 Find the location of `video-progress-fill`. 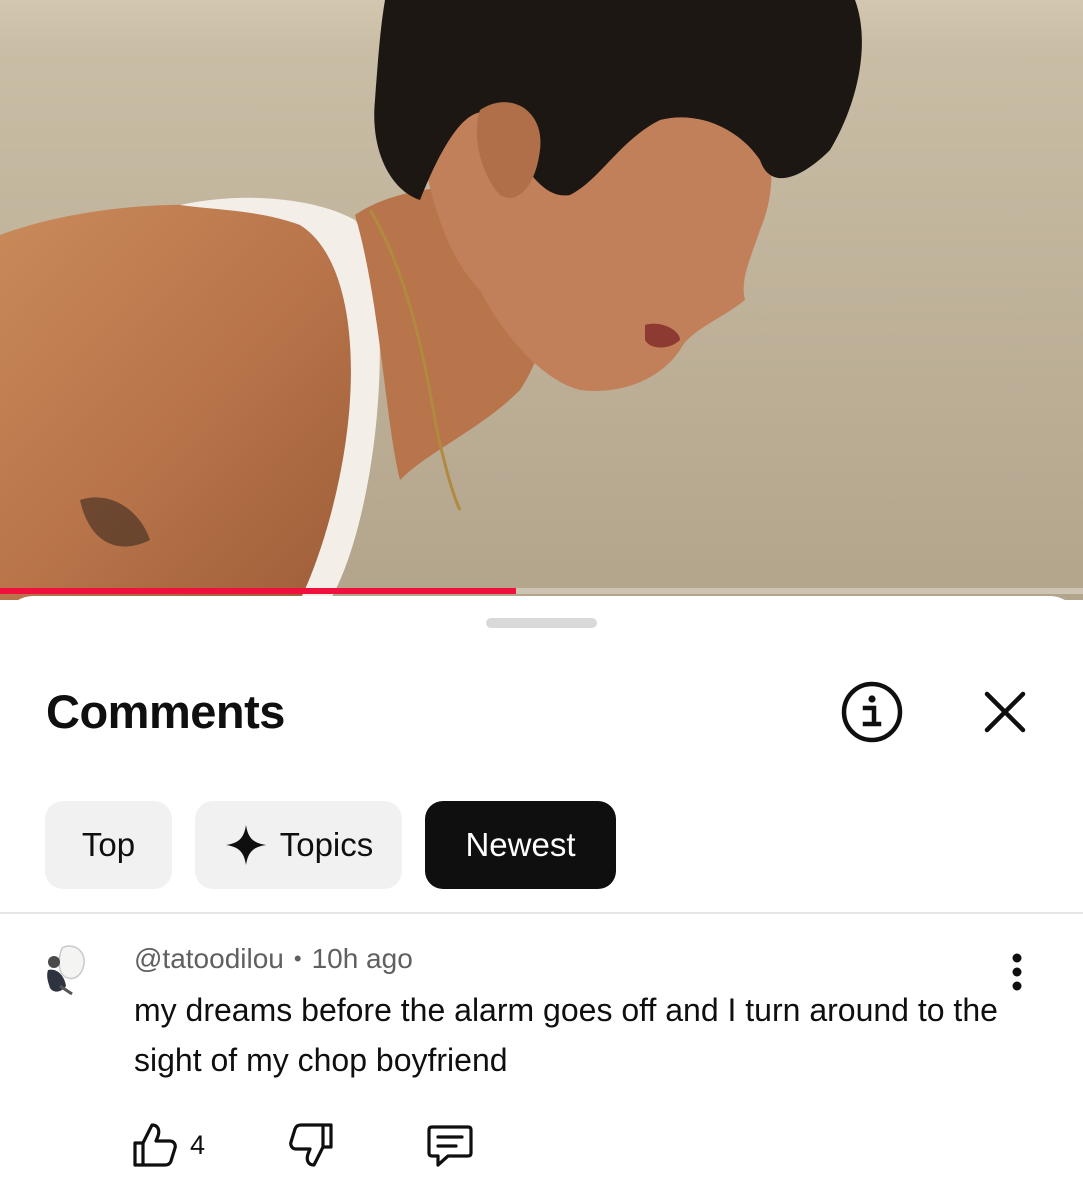

video-progress-fill is located at coordinates (258, 591).